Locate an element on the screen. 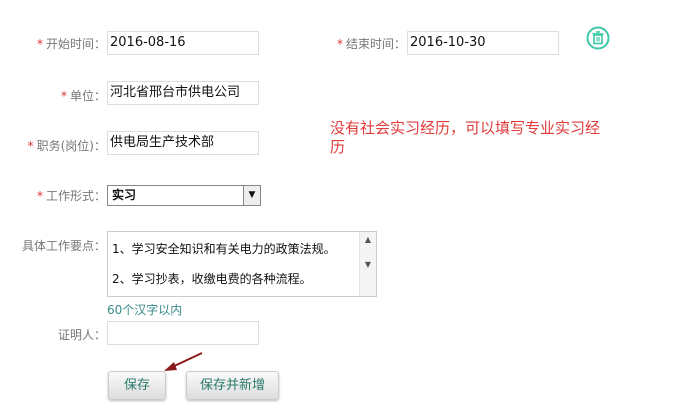  save-and-new-button: 保存并新增 is located at coordinates (232, 385).